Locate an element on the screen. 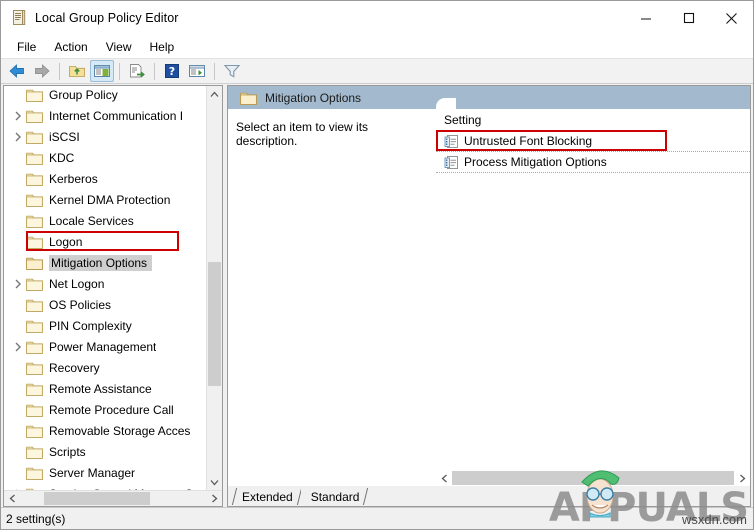 The width and height of the screenshot is (754, 530). tree-item-iscsi: iSCSI is located at coordinates (113, 136).